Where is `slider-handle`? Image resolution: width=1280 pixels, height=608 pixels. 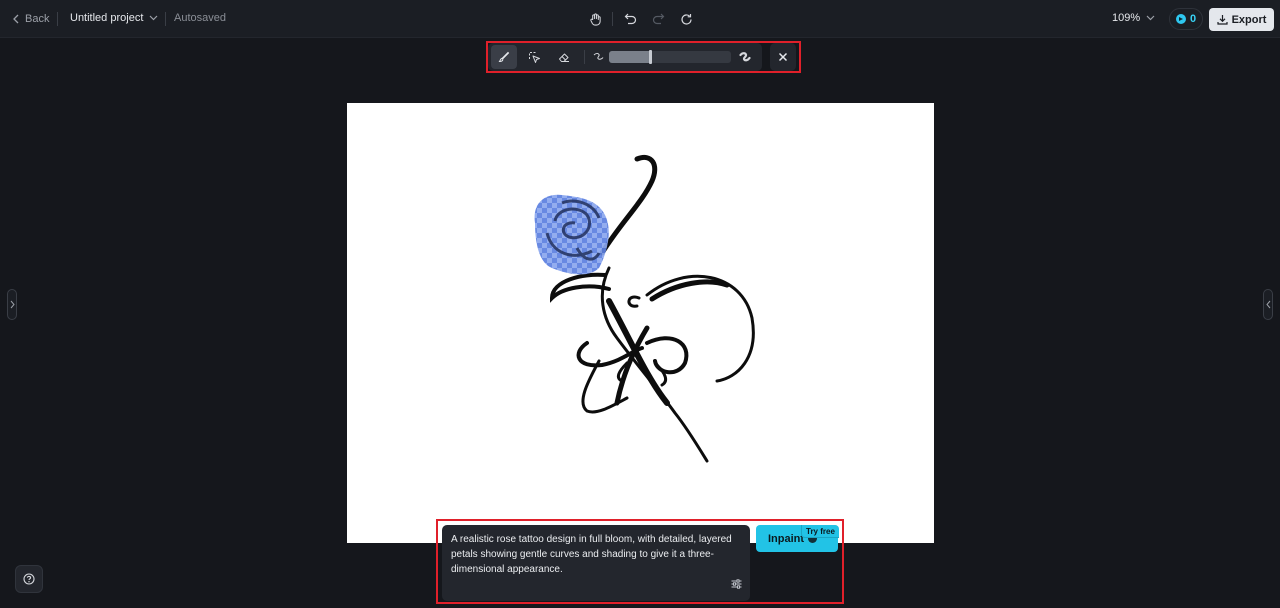 slider-handle is located at coordinates (651, 57).